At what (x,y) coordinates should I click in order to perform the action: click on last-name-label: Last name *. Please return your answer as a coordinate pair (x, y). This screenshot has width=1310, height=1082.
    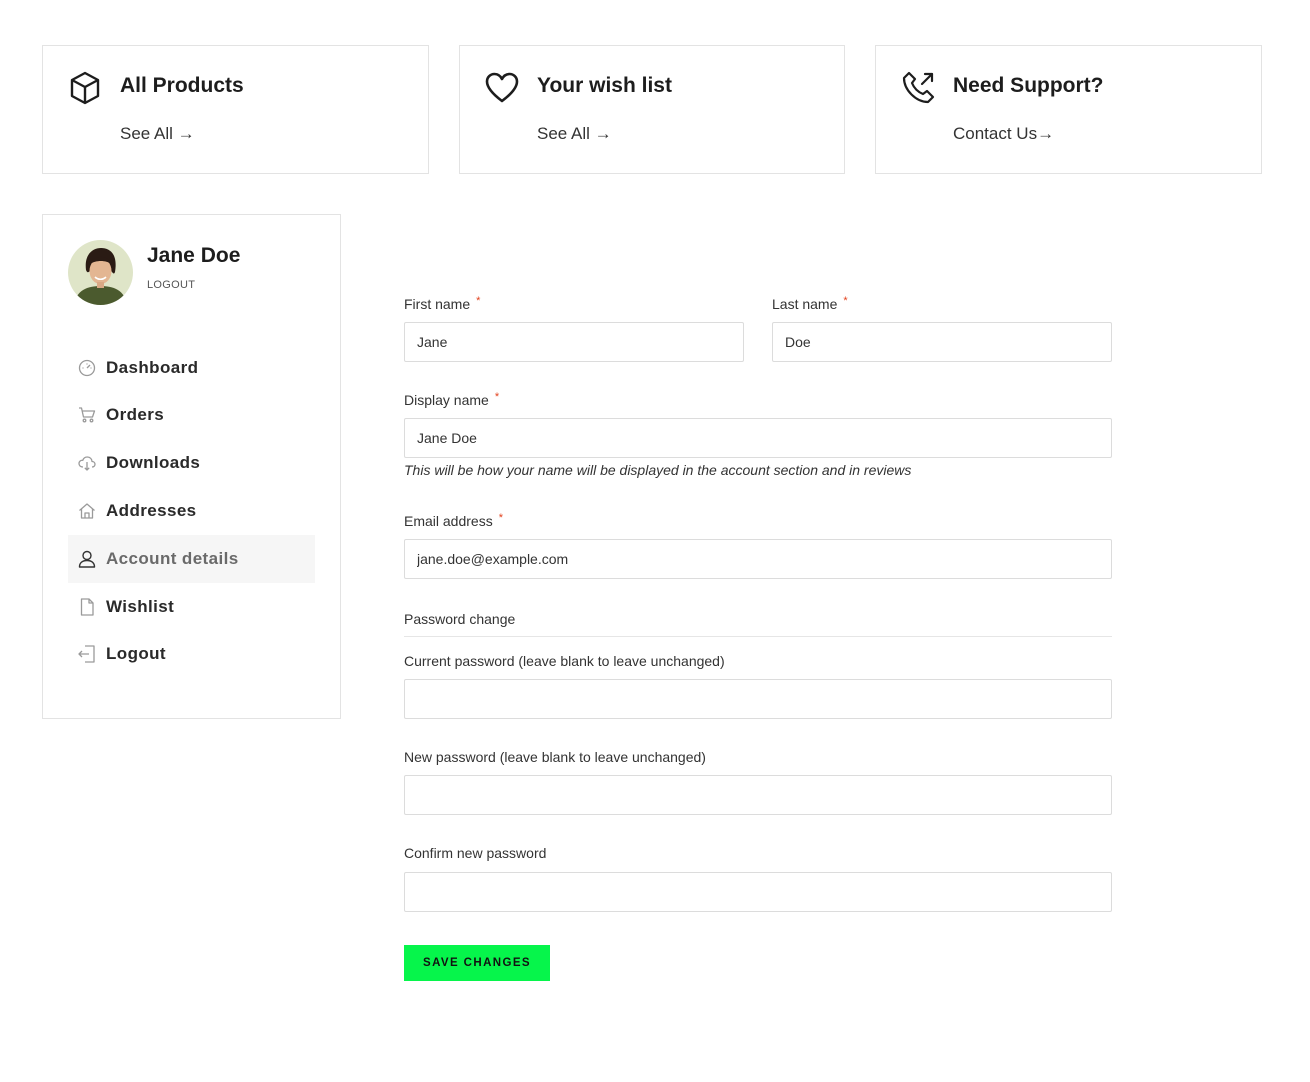
    Looking at the image, I should click on (810, 303).